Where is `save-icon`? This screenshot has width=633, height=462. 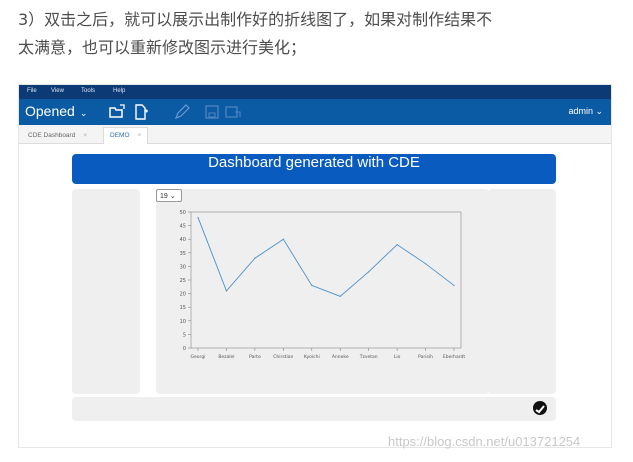
save-icon is located at coordinates (212, 112).